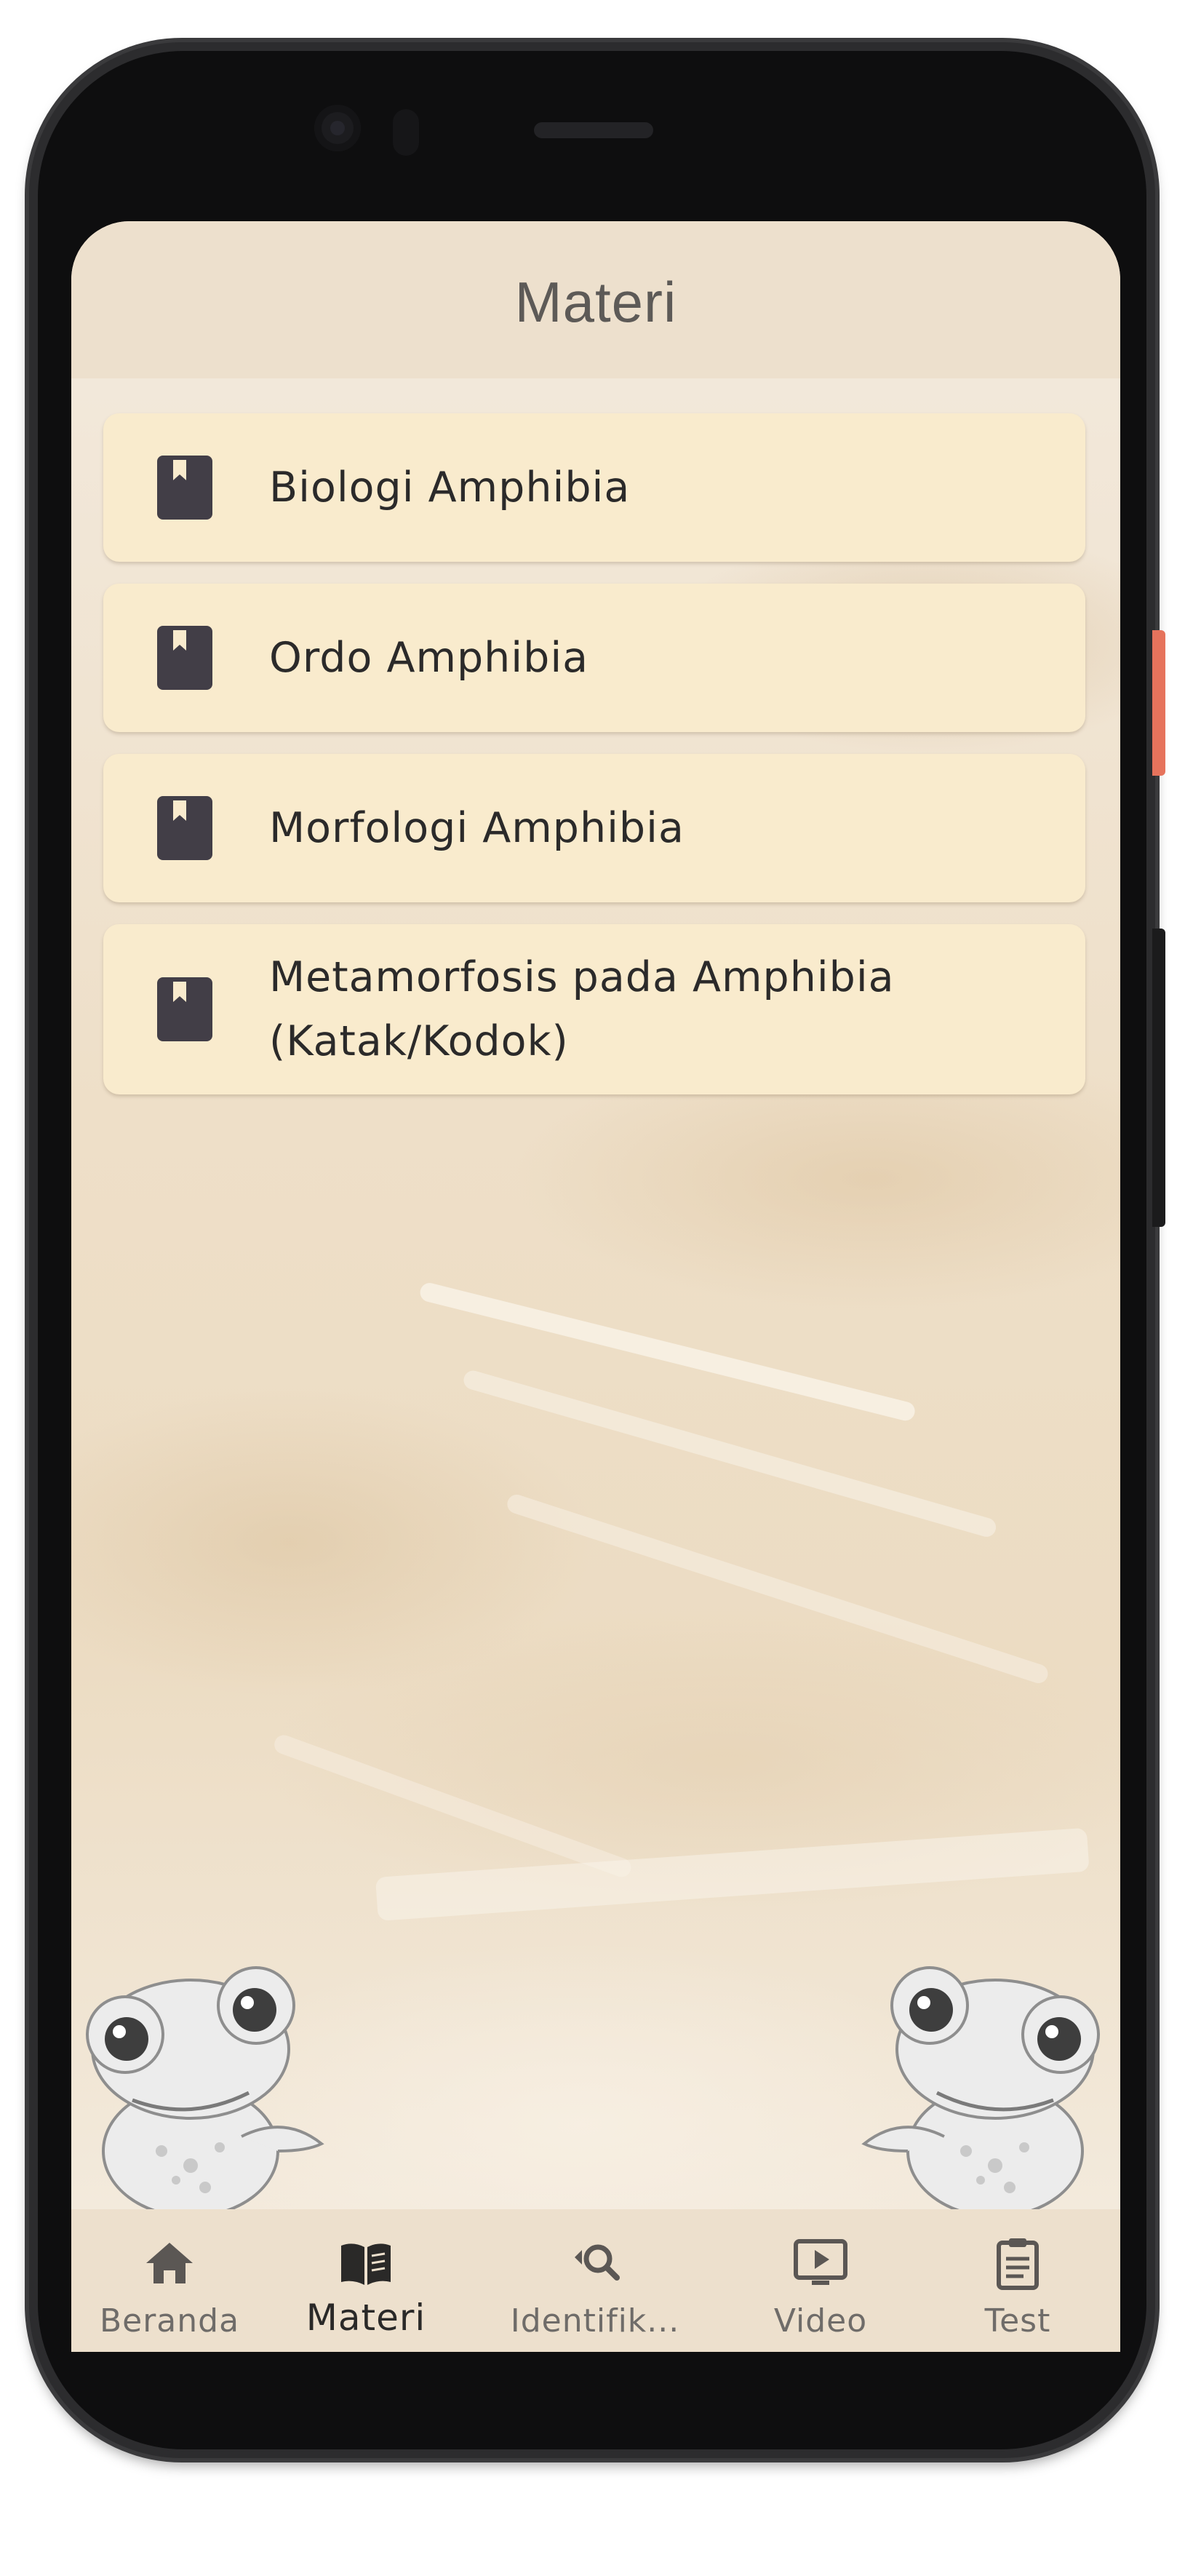 The width and height of the screenshot is (1193, 2576). What do you see at coordinates (597, 2262) in the screenshot?
I see `search-refresh-icon` at bounding box center [597, 2262].